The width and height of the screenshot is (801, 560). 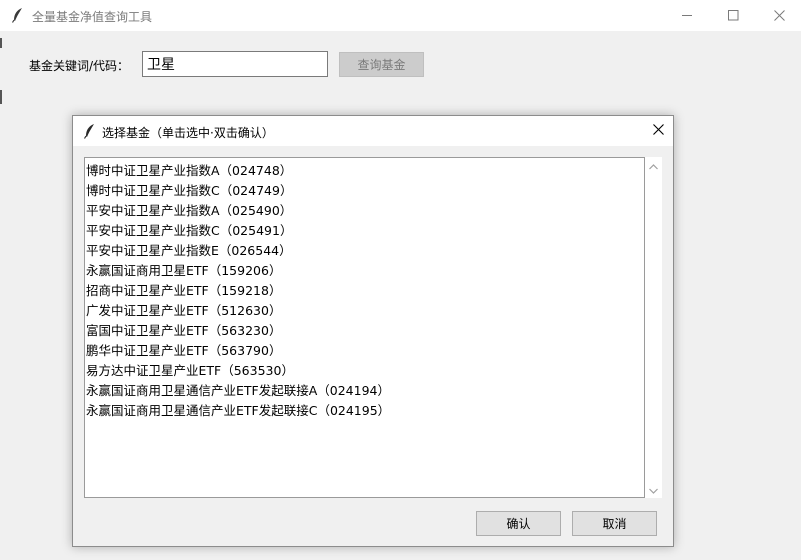 I want to click on scroll-up-button, so click(x=653, y=165).